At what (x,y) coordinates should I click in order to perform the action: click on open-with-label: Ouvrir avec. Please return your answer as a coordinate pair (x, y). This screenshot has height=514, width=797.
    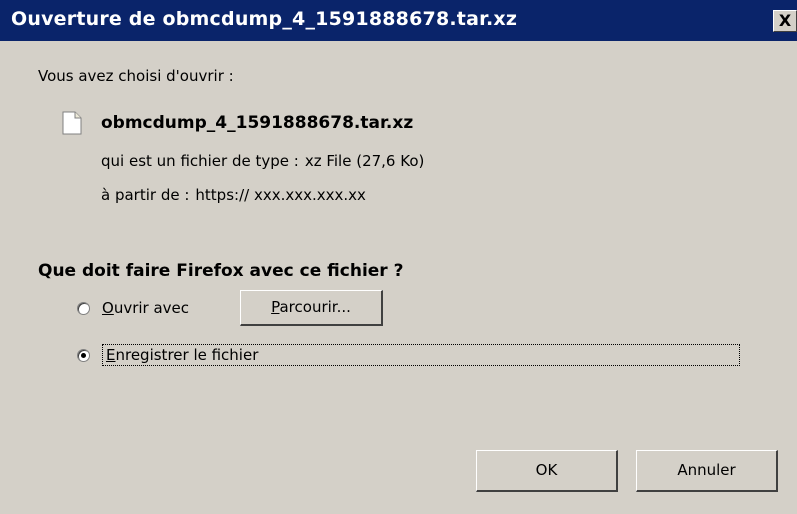
    Looking at the image, I should click on (146, 308).